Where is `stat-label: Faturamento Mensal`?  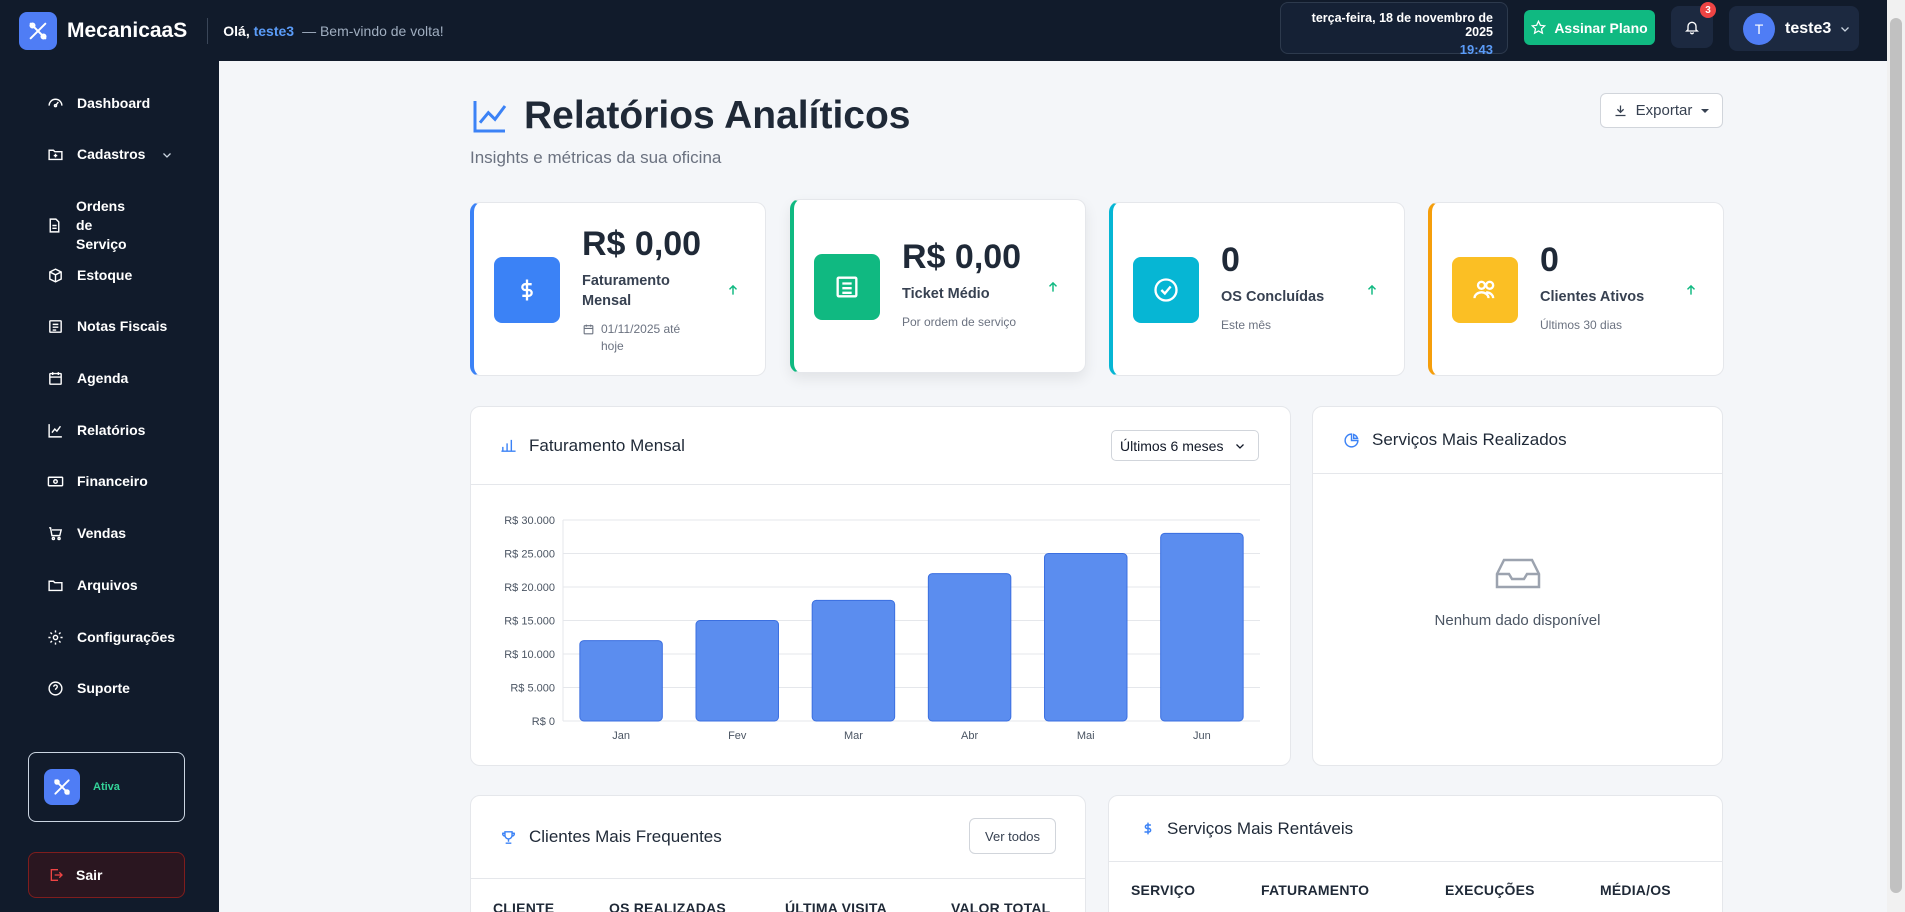
stat-label: Faturamento Mensal is located at coordinates (626, 291).